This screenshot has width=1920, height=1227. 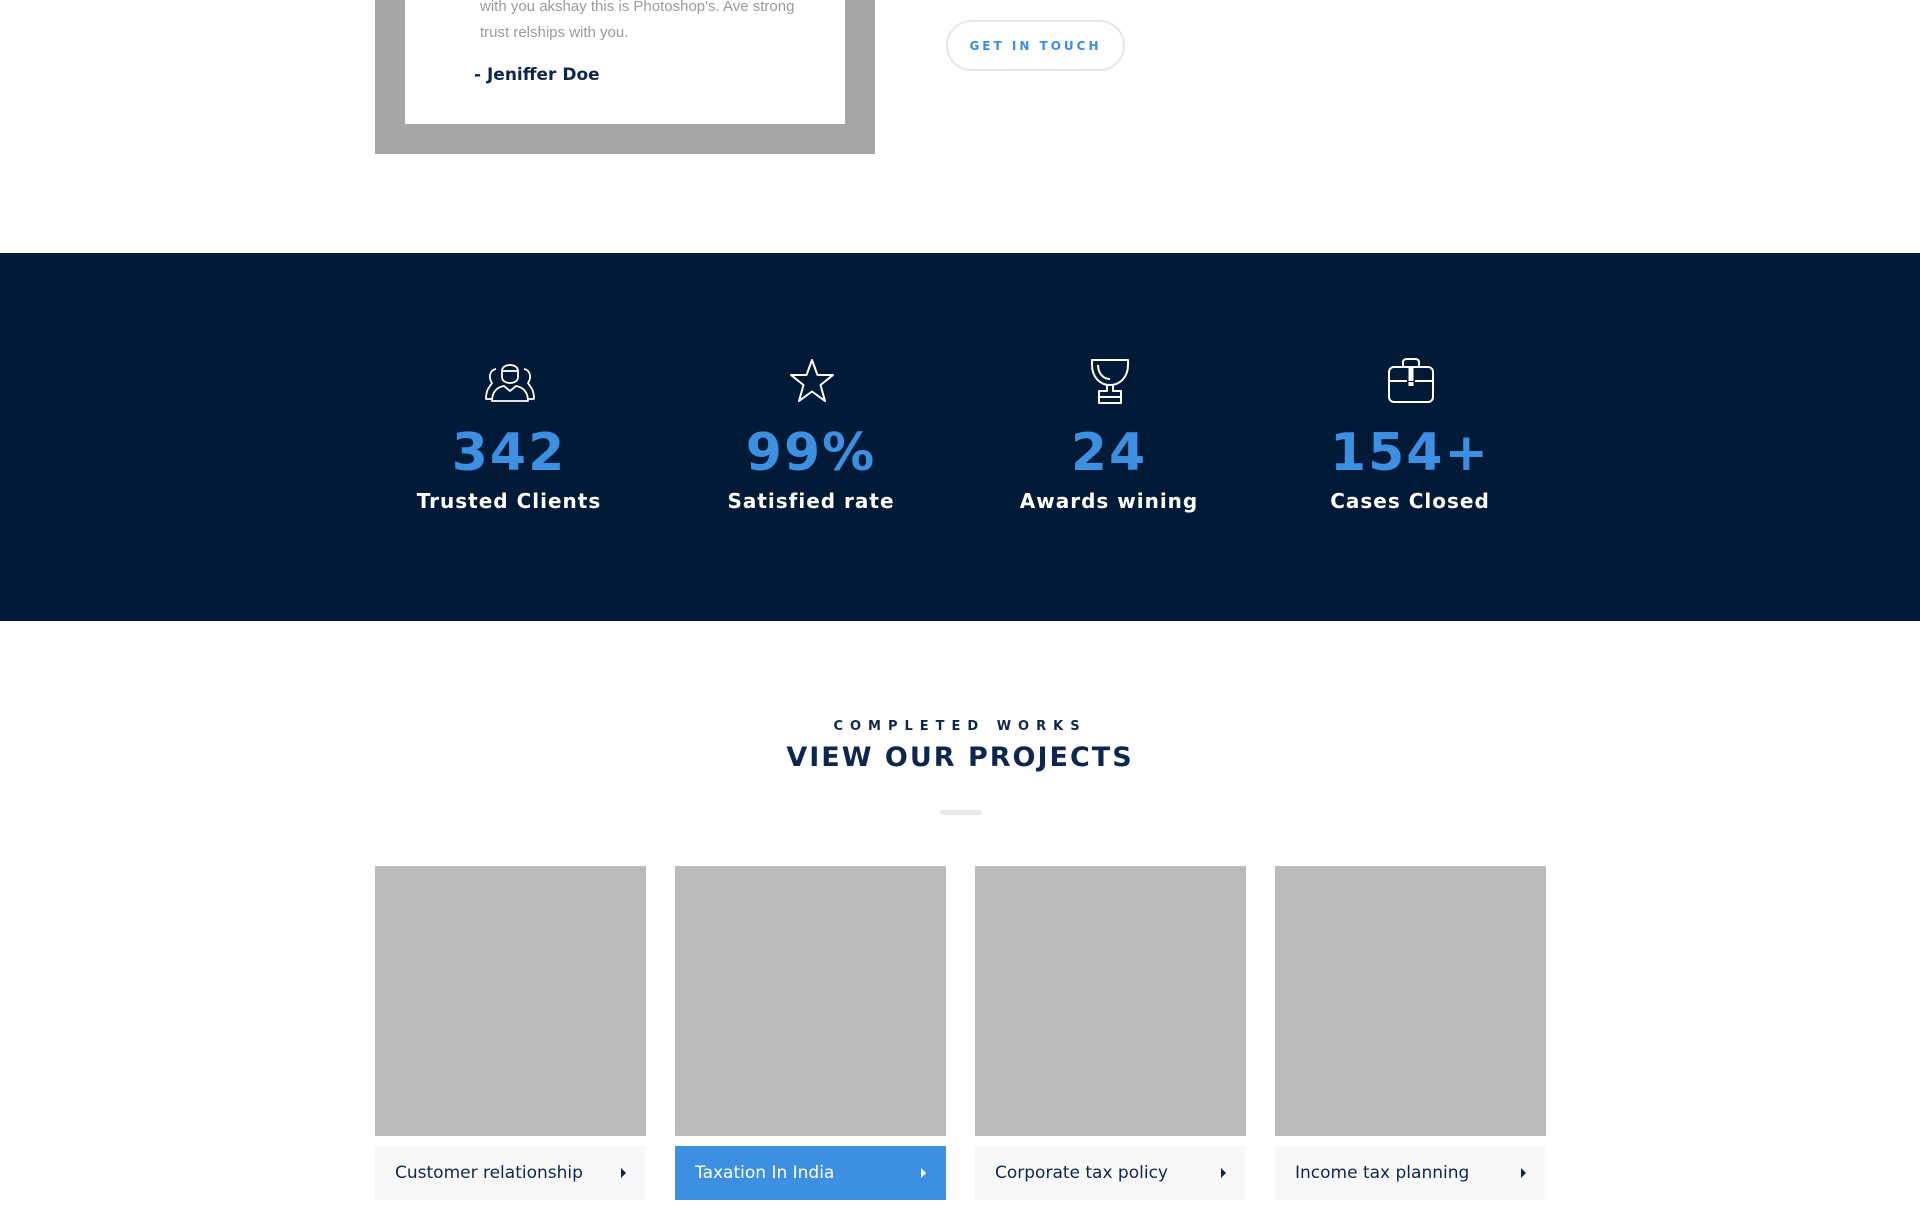 What do you see at coordinates (509, 453) in the screenshot?
I see `stat-value: 342` at bounding box center [509, 453].